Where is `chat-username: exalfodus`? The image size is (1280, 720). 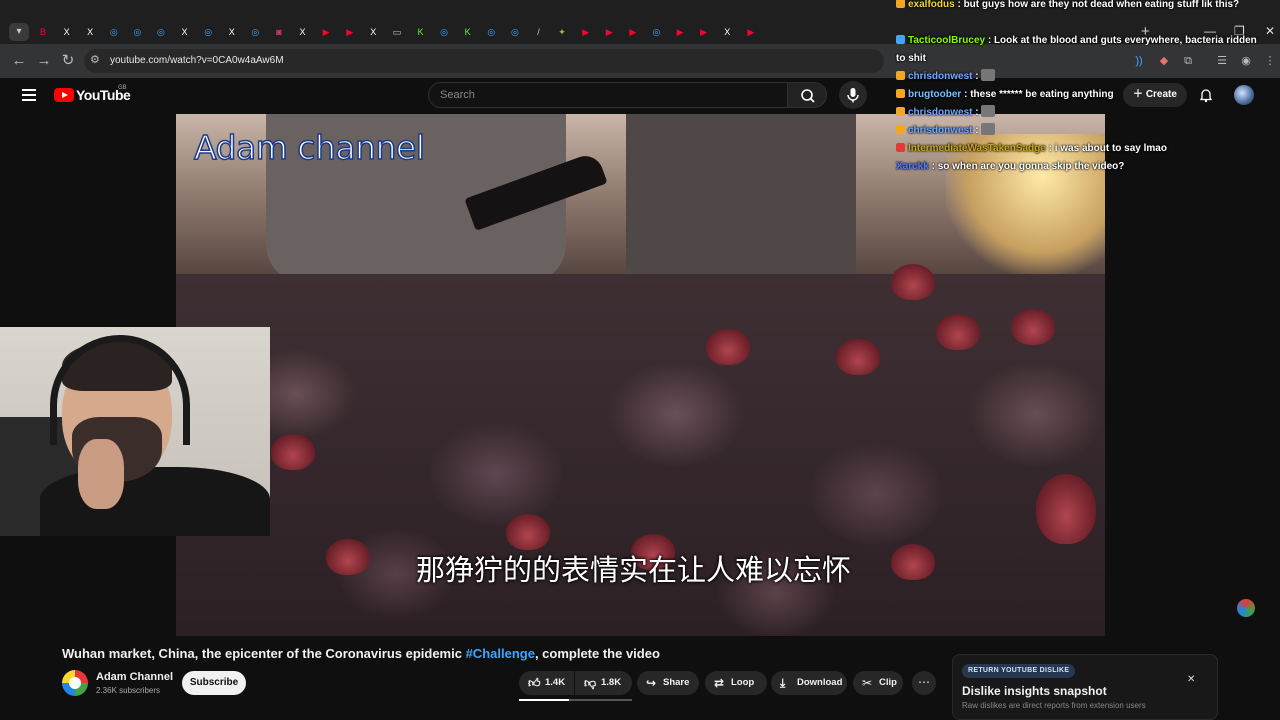 chat-username: exalfodus is located at coordinates (931, 5).